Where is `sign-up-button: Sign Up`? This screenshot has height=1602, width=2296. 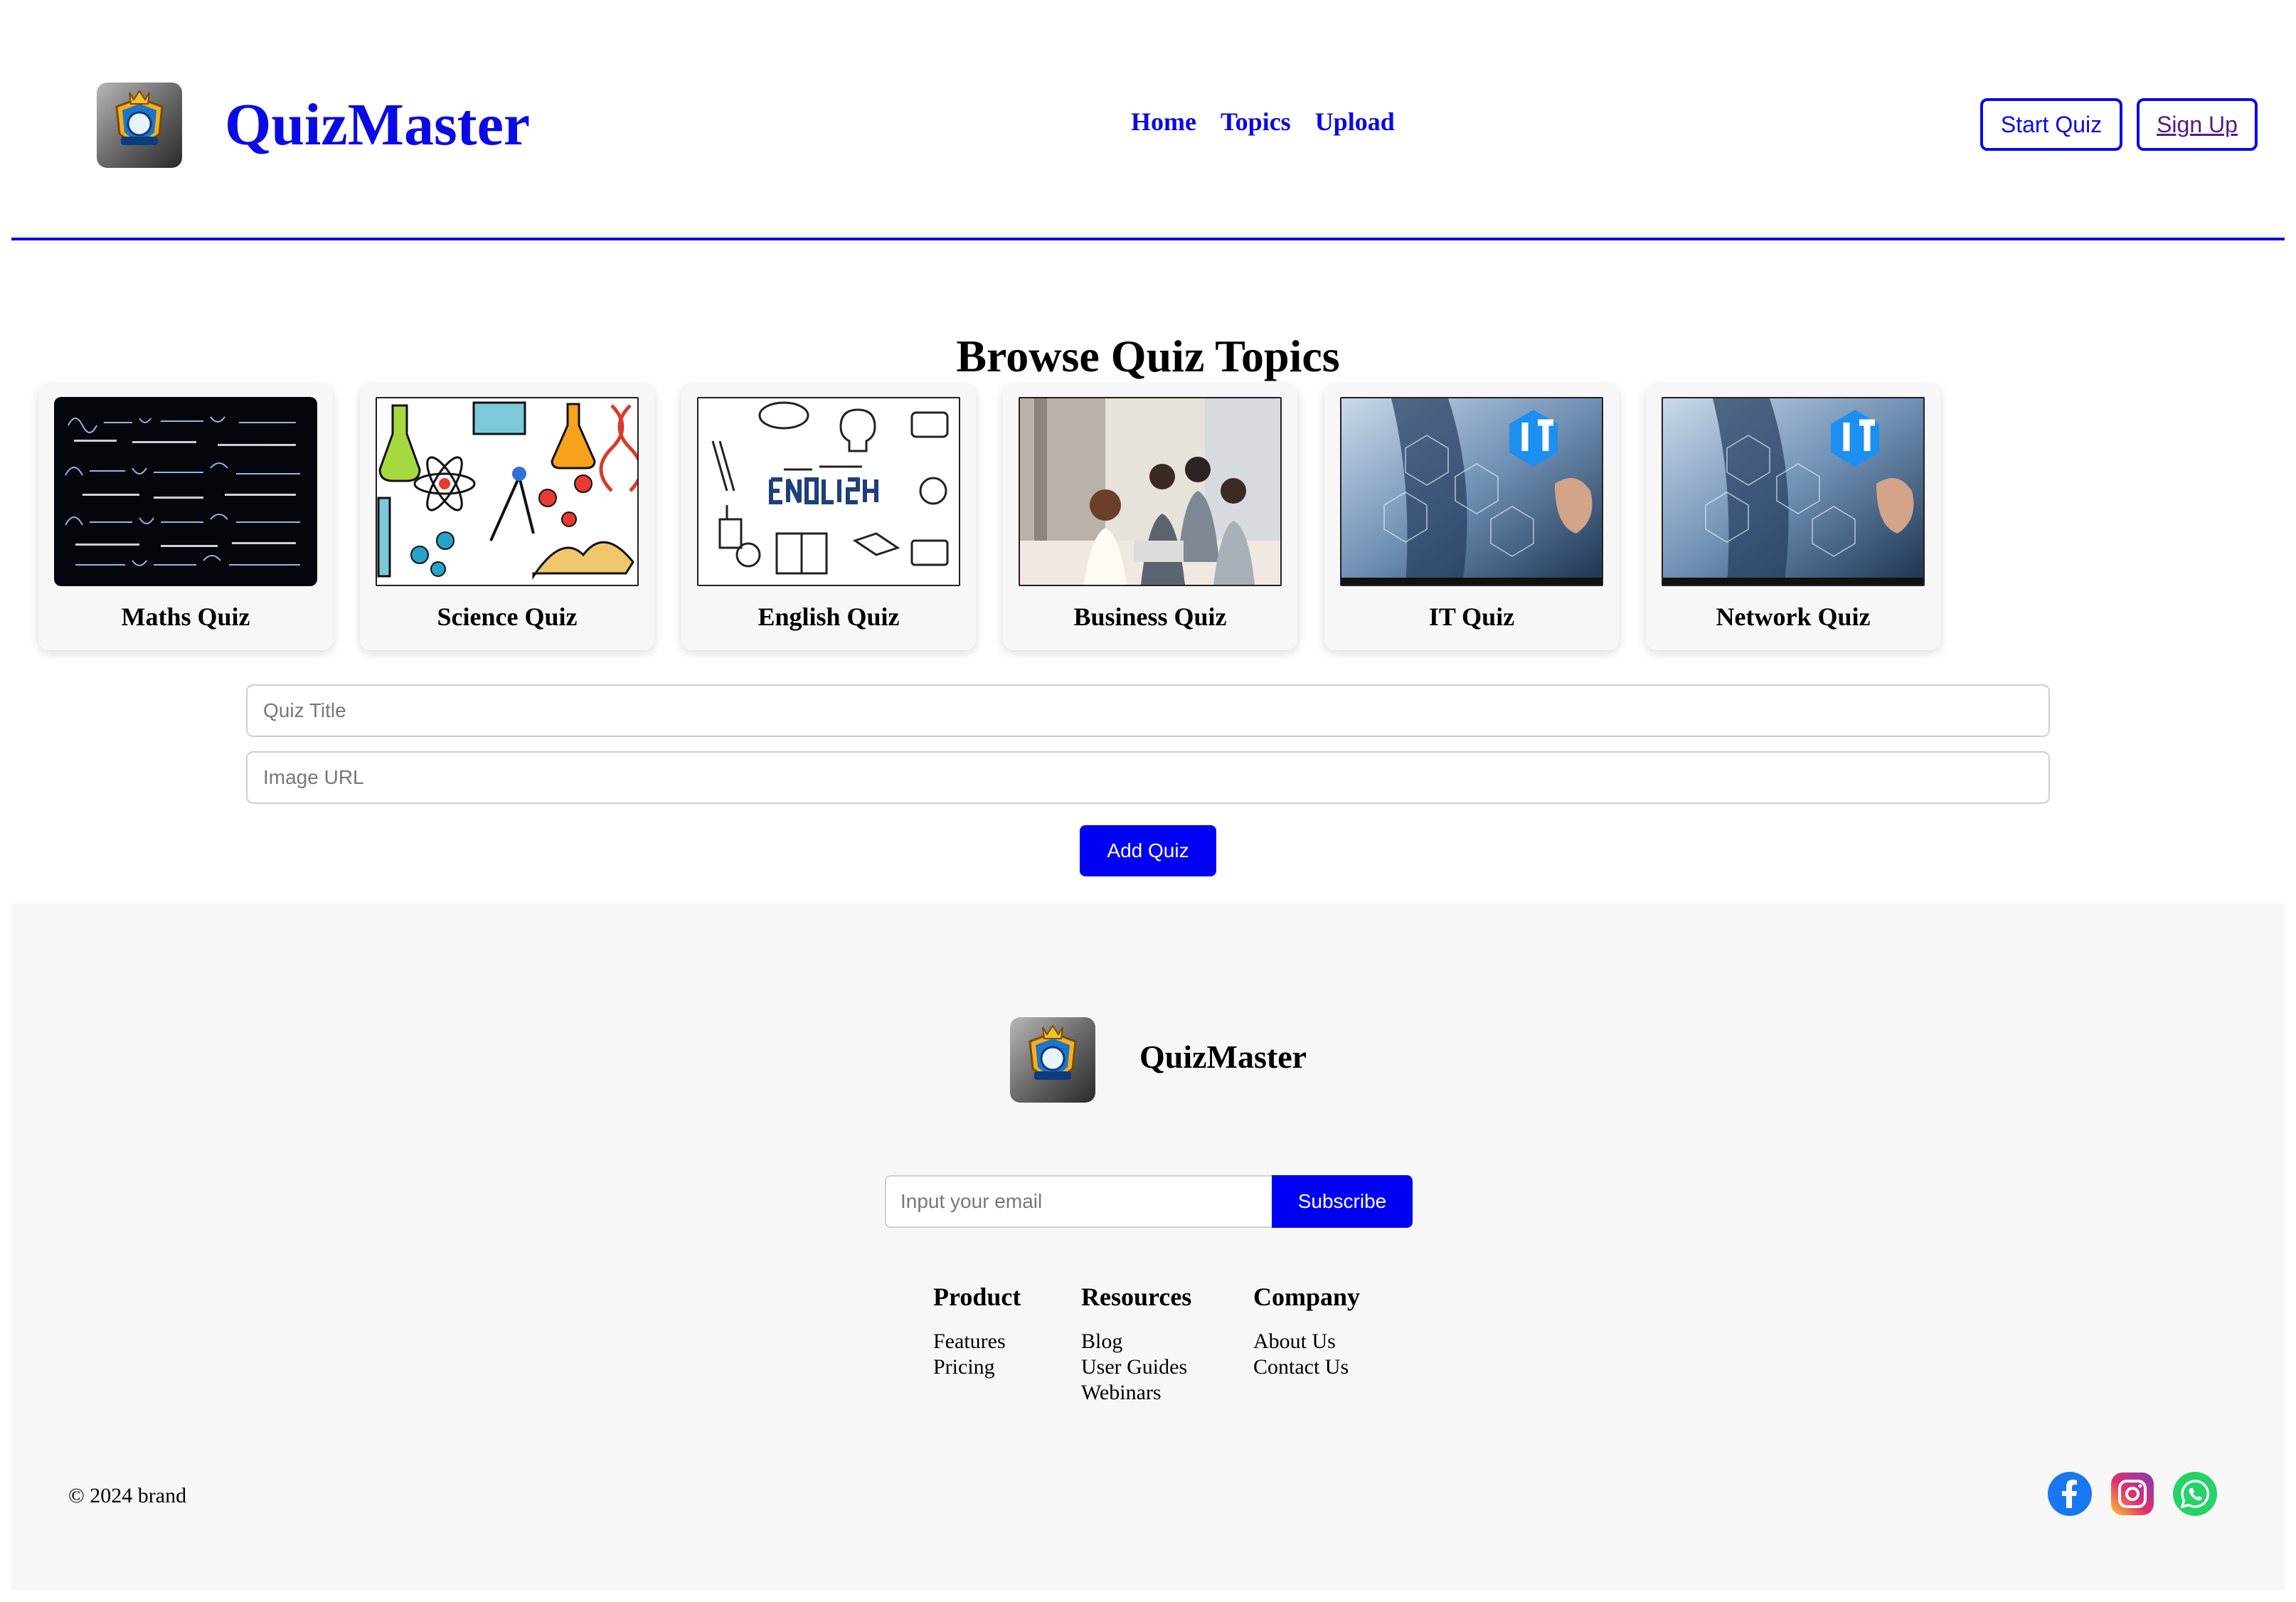
sign-up-button: Sign Up is located at coordinates (2197, 124).